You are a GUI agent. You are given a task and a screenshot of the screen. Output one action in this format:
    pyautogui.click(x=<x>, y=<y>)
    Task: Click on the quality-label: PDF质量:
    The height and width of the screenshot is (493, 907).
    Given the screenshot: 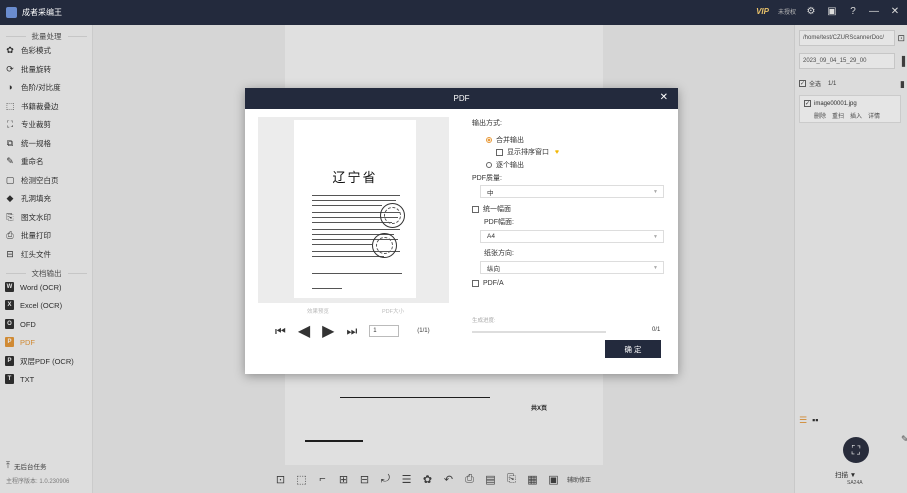 What is the action you would take?
    pyautogui.click(x=487, y=178)
    